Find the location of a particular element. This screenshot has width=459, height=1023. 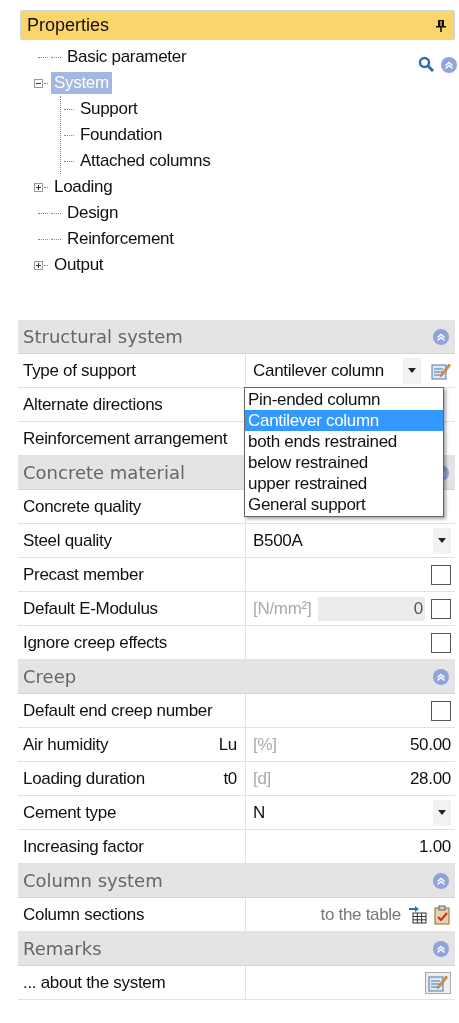

section-title: Creep is located at coordinates (50, 676).